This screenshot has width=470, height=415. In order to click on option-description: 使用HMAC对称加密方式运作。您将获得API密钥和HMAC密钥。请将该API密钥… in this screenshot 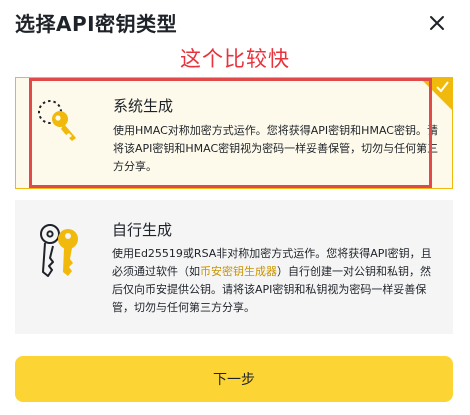, I will do `click(276, 148)`.